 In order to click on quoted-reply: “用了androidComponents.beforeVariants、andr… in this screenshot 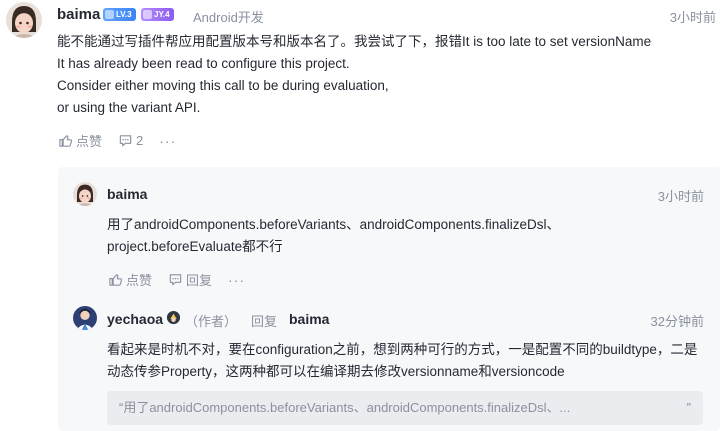, I will do `click(405, 408)`.